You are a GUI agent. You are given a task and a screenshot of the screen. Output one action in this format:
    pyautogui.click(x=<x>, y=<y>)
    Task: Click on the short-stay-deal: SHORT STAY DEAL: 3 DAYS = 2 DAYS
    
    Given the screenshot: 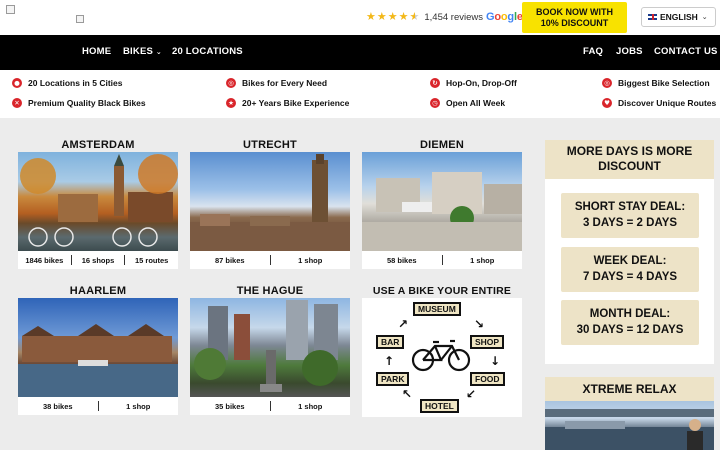 What is the action you would take?
    pyautogui.click(x=630, y=215)
    